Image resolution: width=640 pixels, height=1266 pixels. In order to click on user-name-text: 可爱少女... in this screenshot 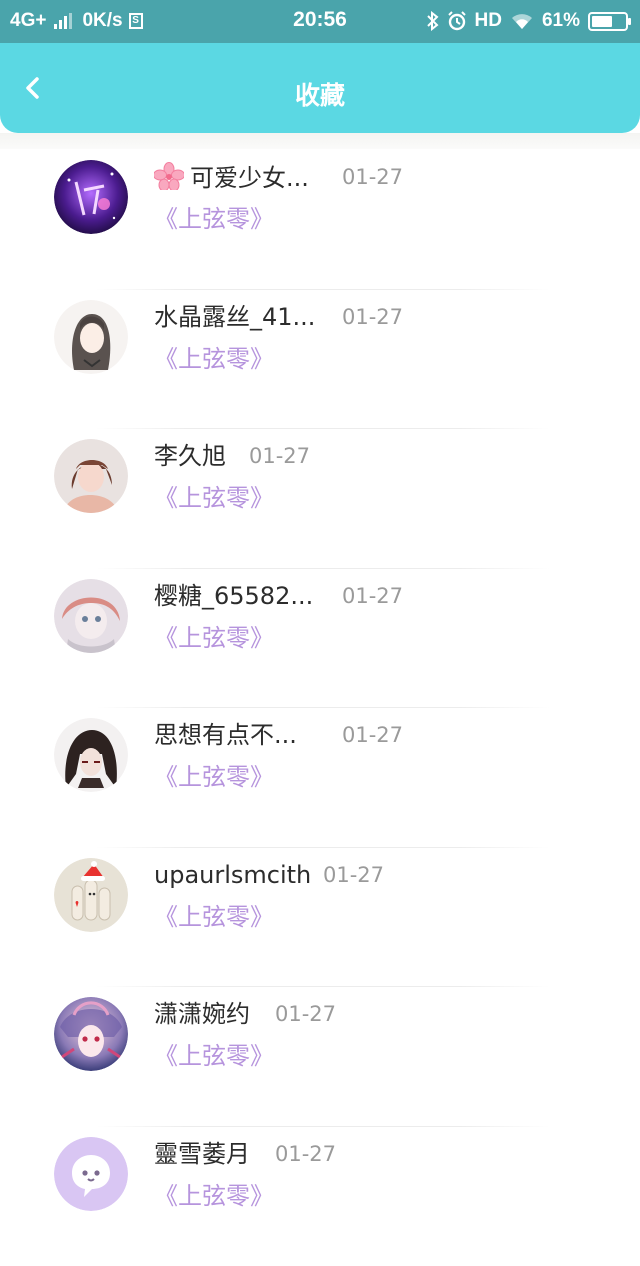, I will do `click(249, 178)`.